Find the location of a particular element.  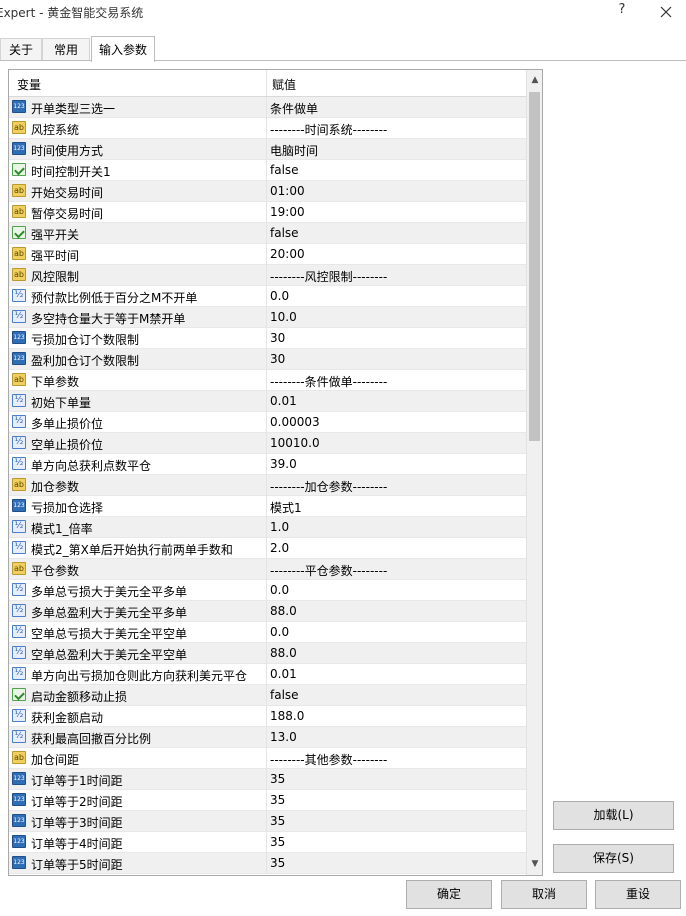

table-row: 单方向总获利点数平仓 39.0 is located at coordinates (267, 464).